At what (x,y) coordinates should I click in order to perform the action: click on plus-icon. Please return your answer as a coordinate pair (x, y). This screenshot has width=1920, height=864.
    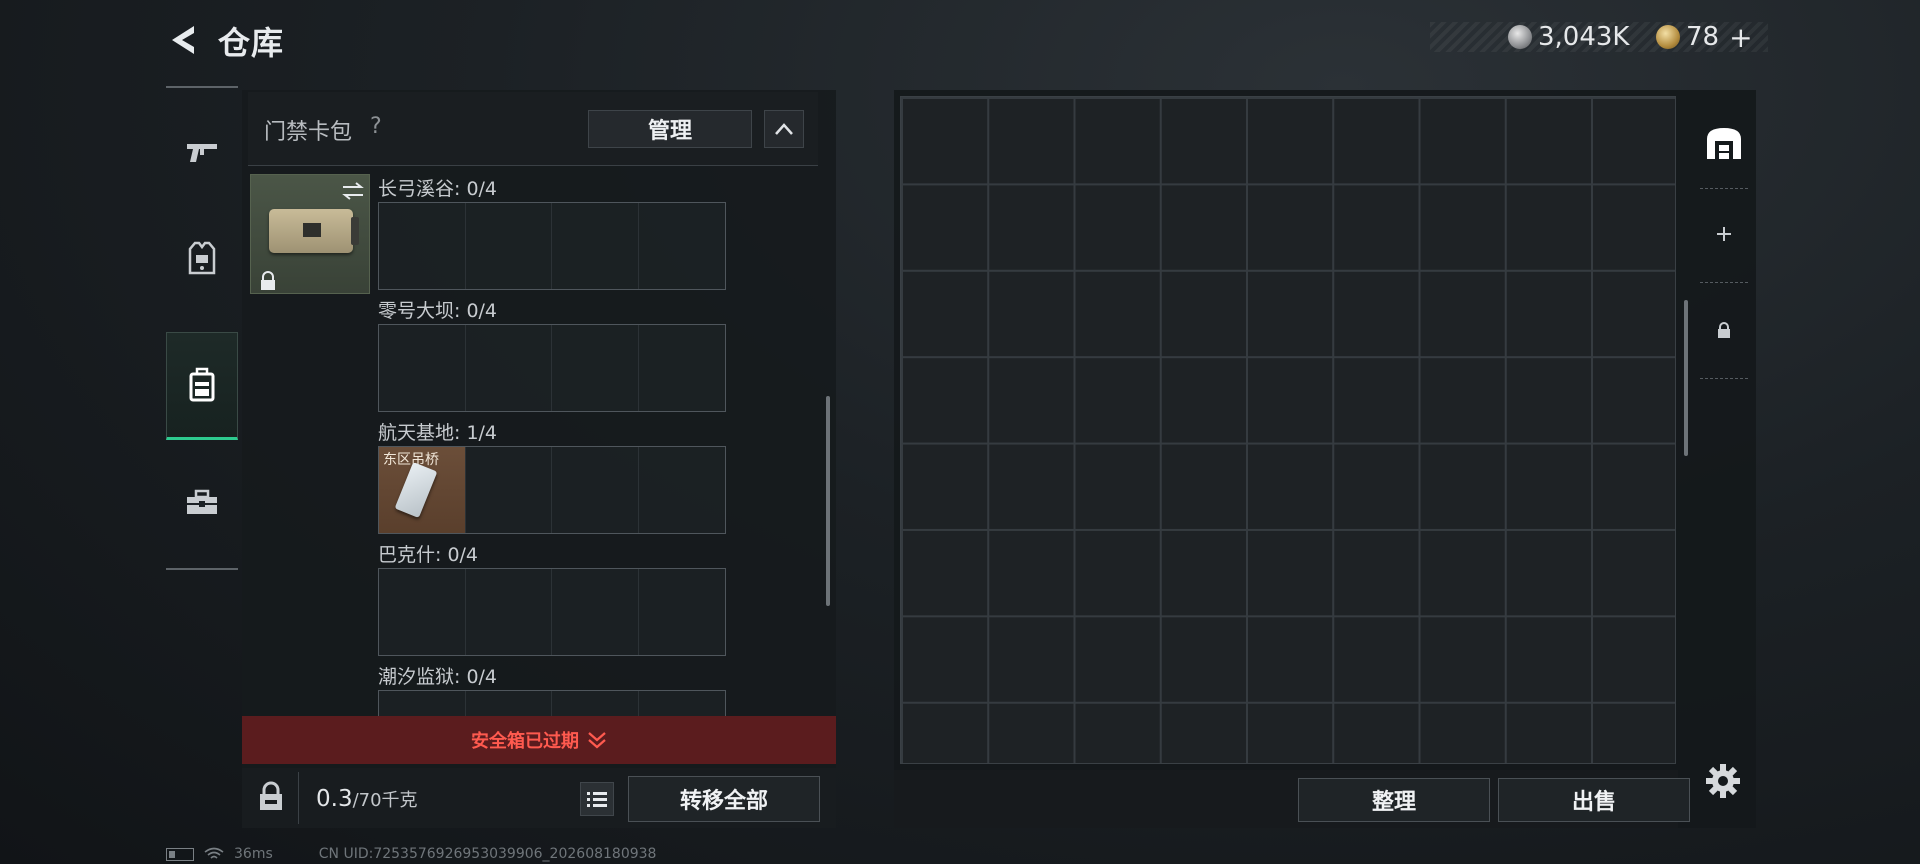
    Looking at the image, I should click on (1724, 234).